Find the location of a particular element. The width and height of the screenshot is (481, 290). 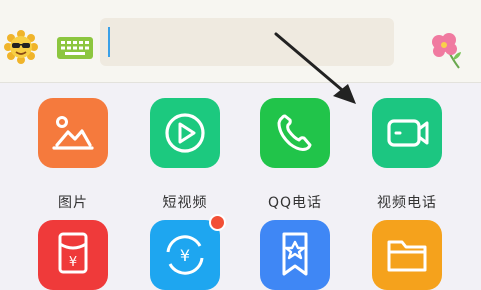

favorites-icon is located at coordinates (295, 254).